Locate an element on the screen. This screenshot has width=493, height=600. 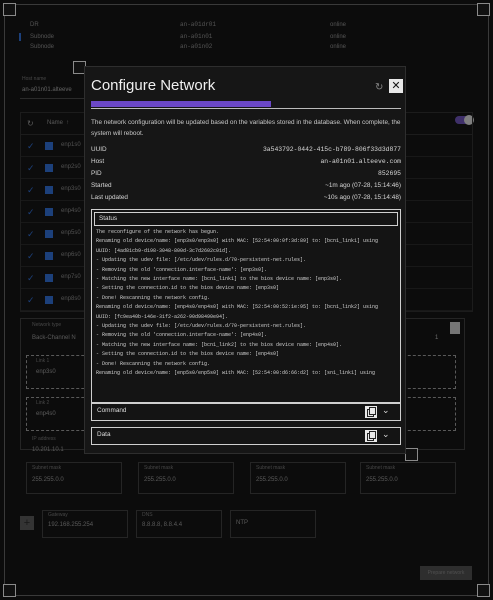
interface-name: enp2s0 is located at coordinates (71, 167).